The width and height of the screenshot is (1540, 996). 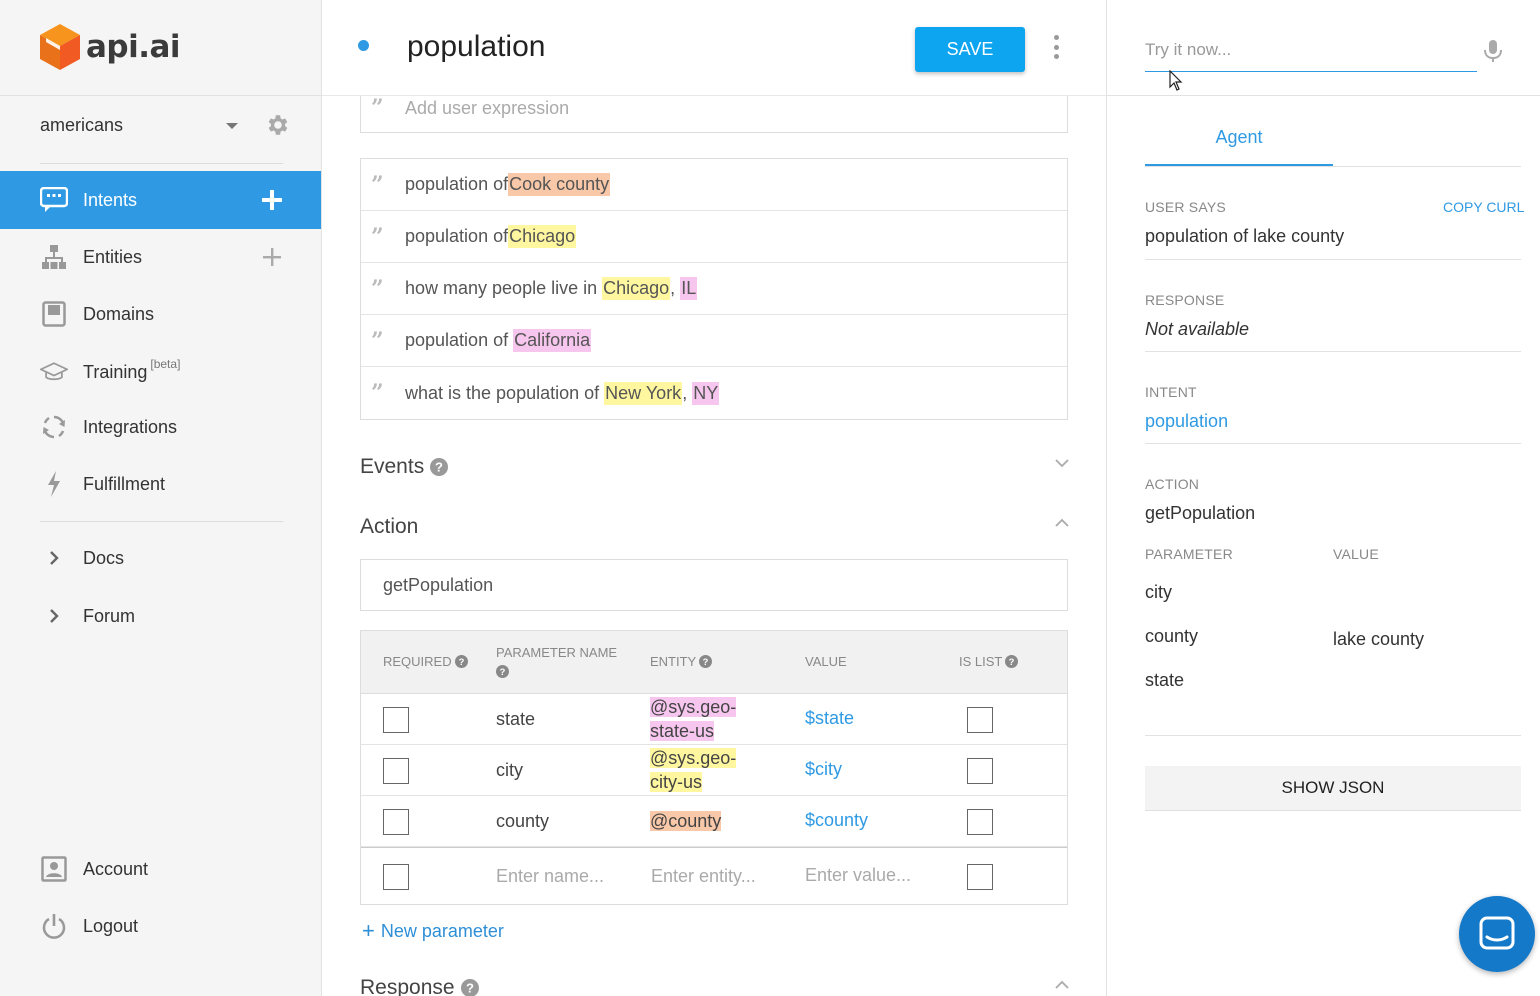 I want to click on add-expression-placeholder: Add user expression, so click(x=487, y=108).